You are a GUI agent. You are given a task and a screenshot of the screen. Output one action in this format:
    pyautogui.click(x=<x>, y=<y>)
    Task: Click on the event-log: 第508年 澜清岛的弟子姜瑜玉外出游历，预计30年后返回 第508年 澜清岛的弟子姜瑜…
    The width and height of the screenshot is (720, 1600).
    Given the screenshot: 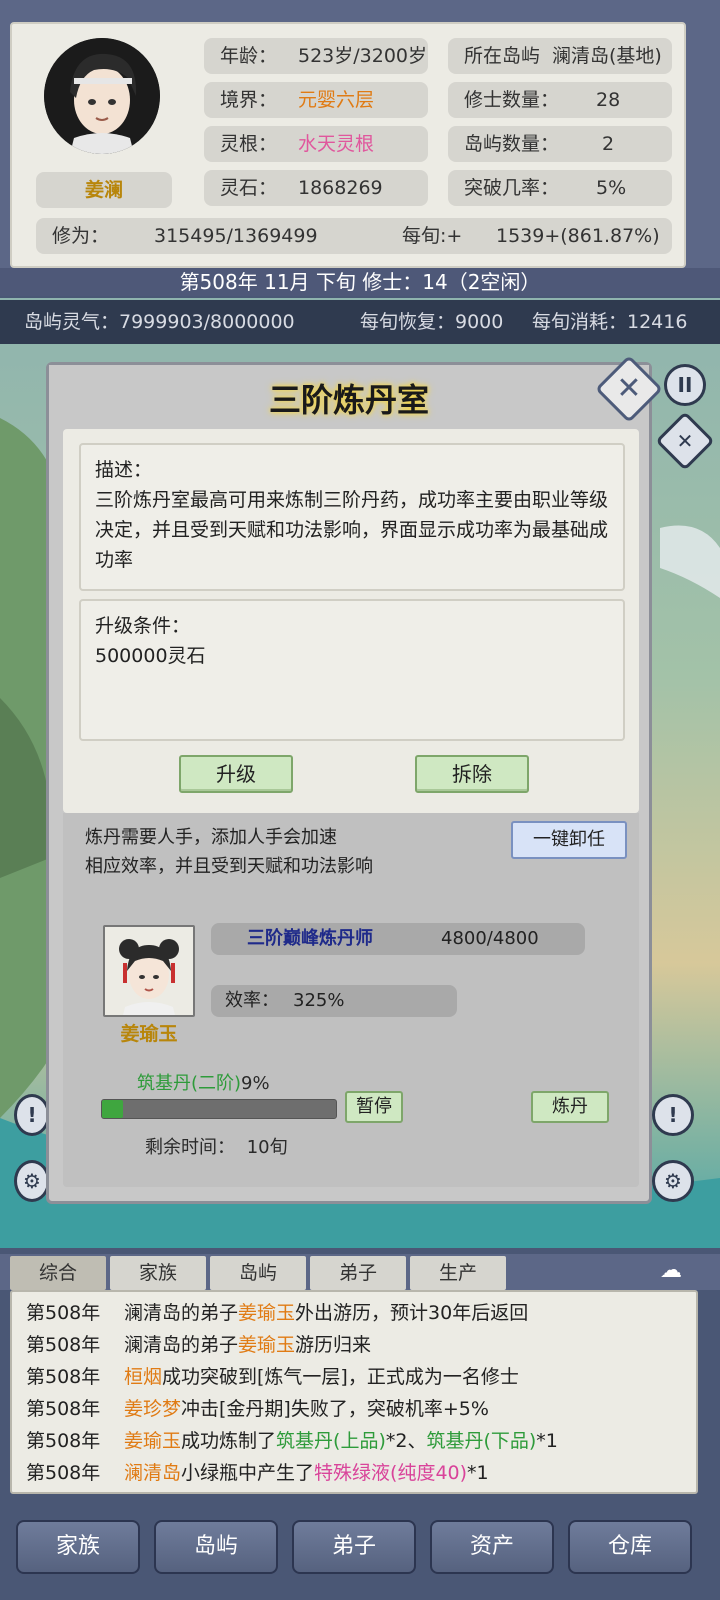 What is the action you would take?
    pyautogui.click(x=354, y=1392)
    